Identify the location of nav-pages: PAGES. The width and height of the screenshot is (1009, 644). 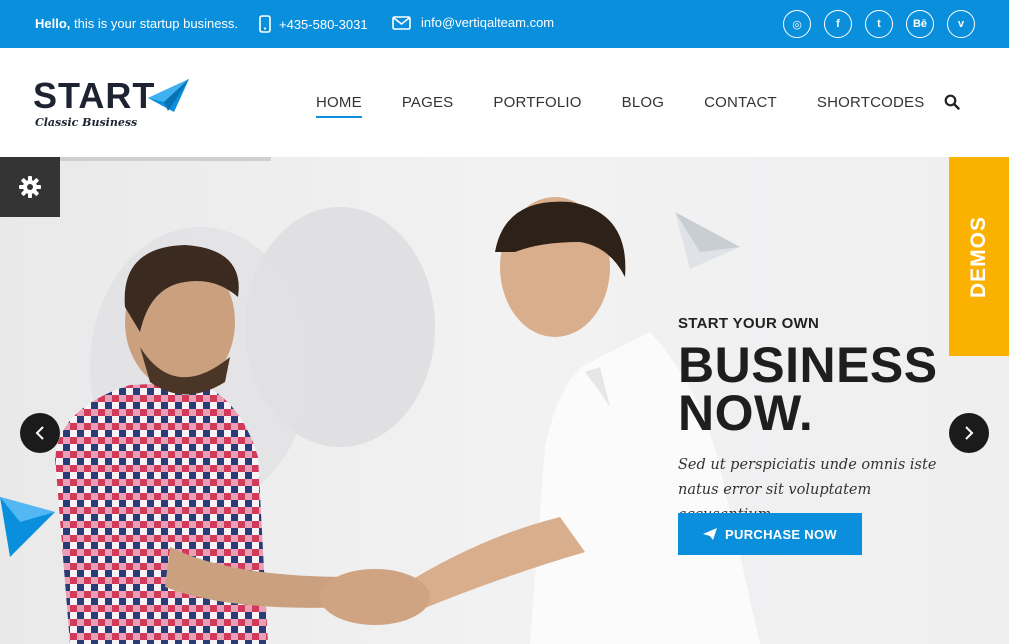
(428, 106).